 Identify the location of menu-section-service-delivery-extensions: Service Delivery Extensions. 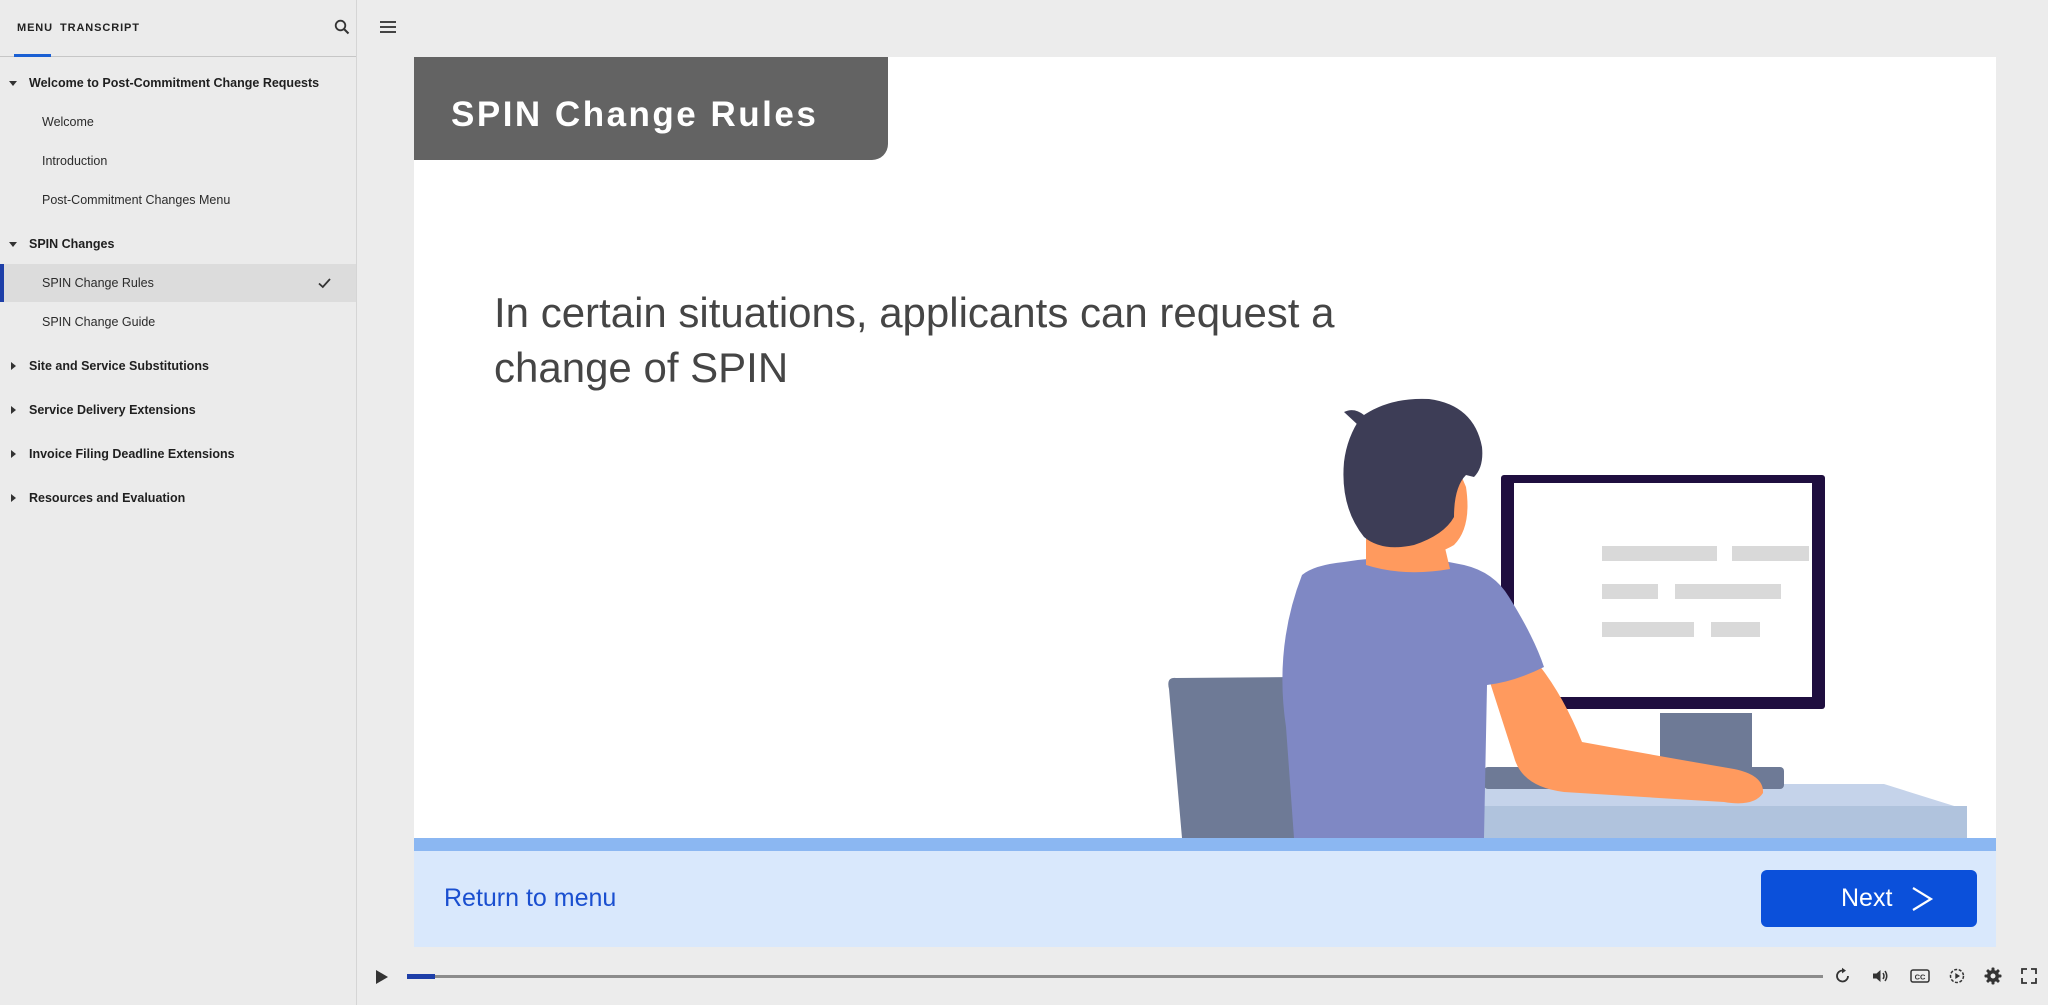
(178, 410).